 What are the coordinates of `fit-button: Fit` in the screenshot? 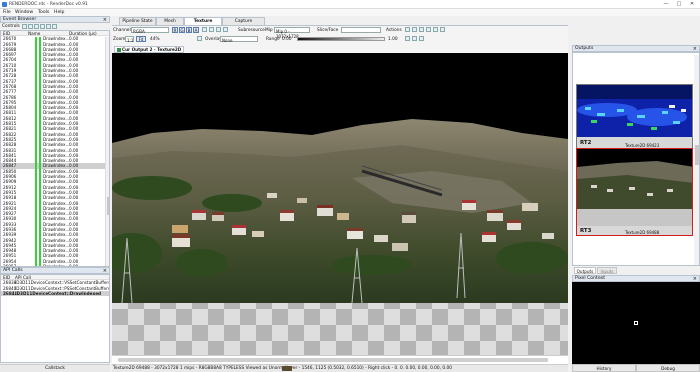 It's located at (141, 39).